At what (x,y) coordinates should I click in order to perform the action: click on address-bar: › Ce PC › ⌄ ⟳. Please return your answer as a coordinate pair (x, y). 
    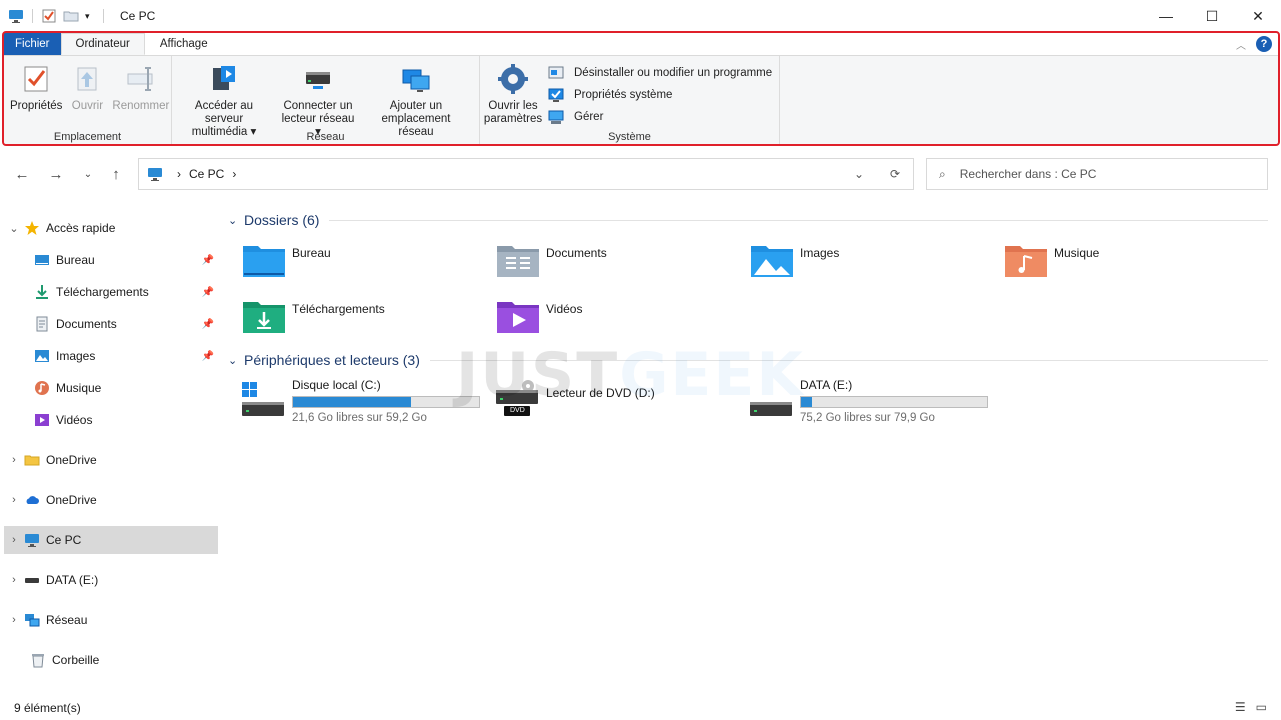
    Looking at the image, I should click on (526, 174).